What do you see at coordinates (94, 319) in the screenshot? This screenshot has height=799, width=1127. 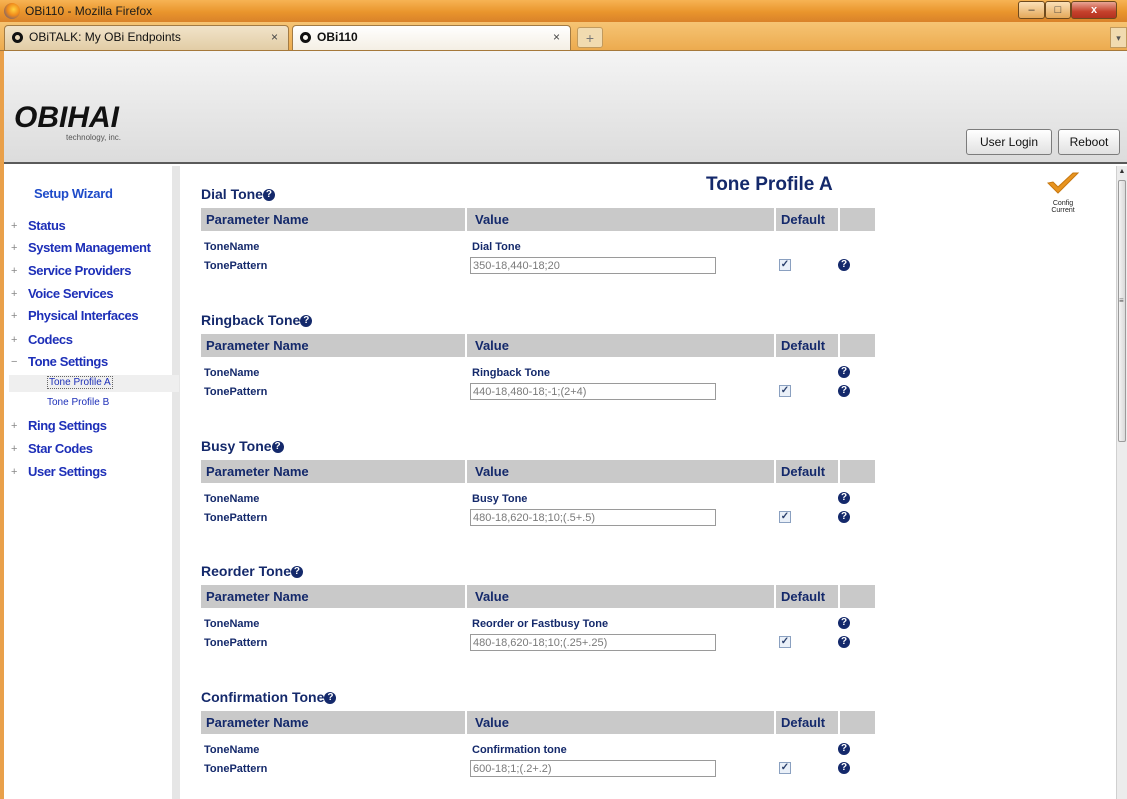 I see `sidebar-item-physical-interfaces: + Physical Interfaces` at bounding box center [94, 319].